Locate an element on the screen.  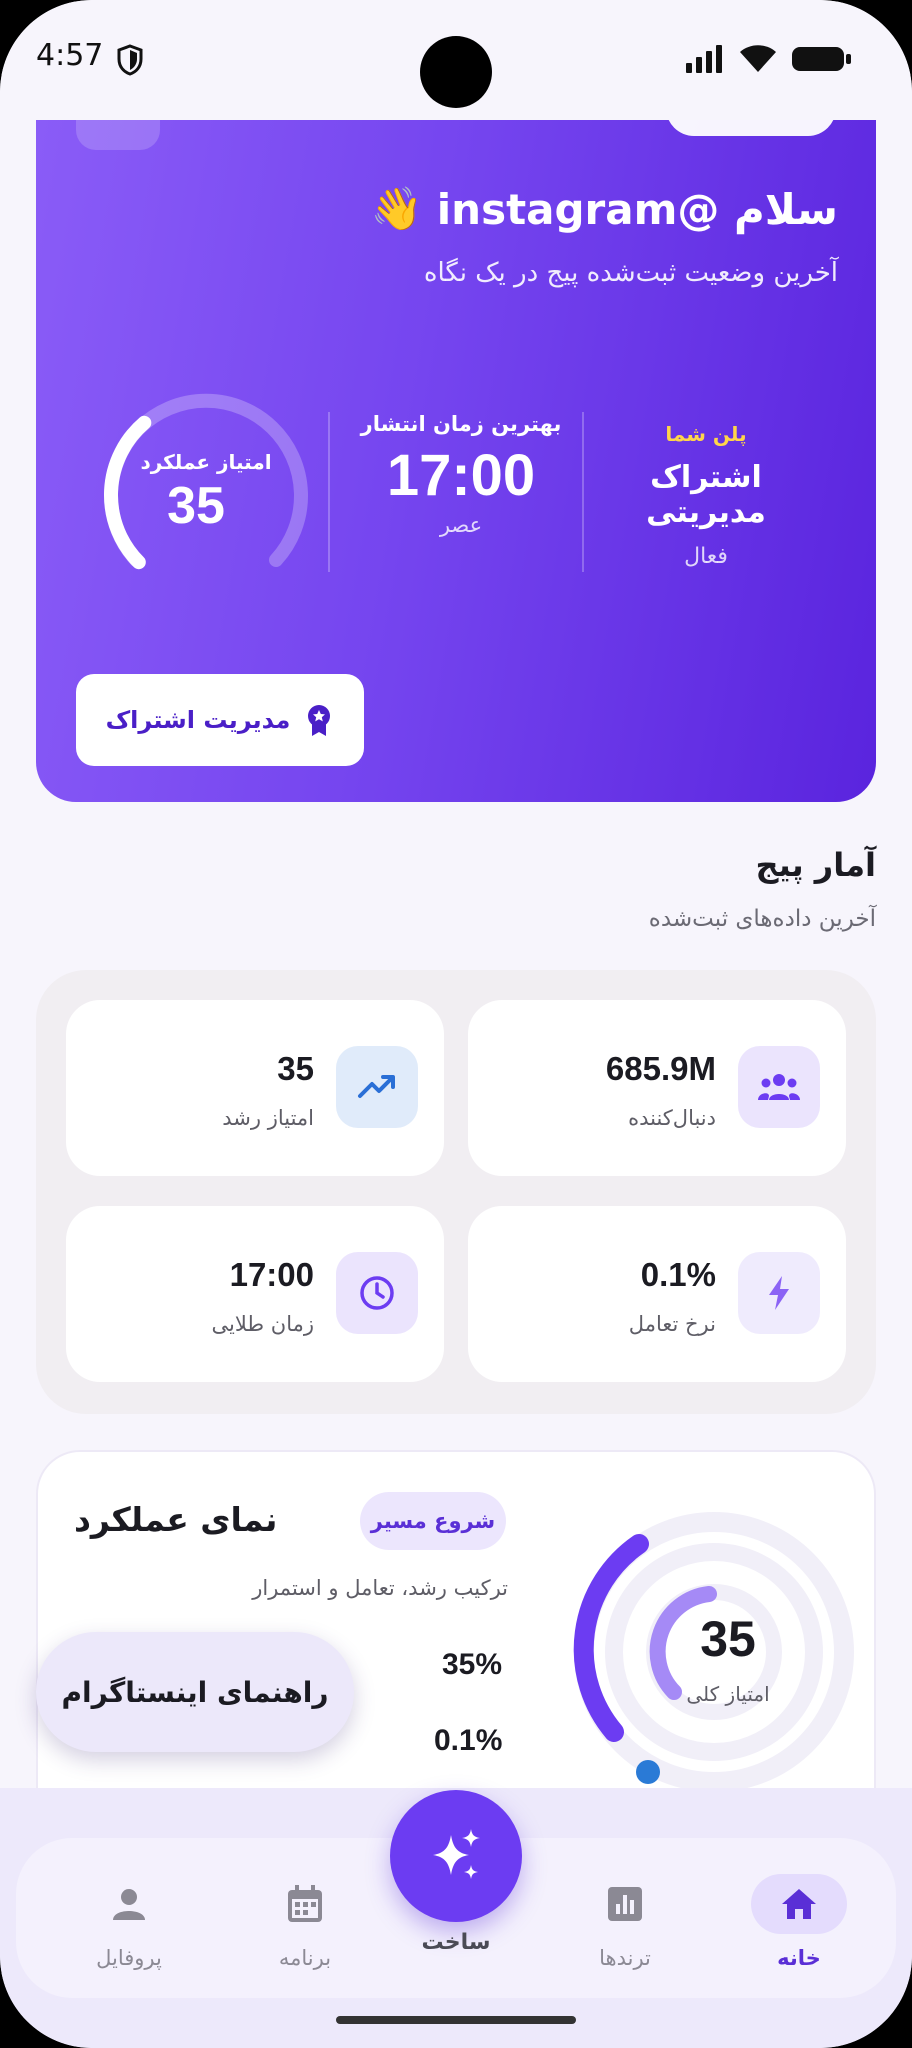
sparkles-icon is located at coordinates (456, 1854).